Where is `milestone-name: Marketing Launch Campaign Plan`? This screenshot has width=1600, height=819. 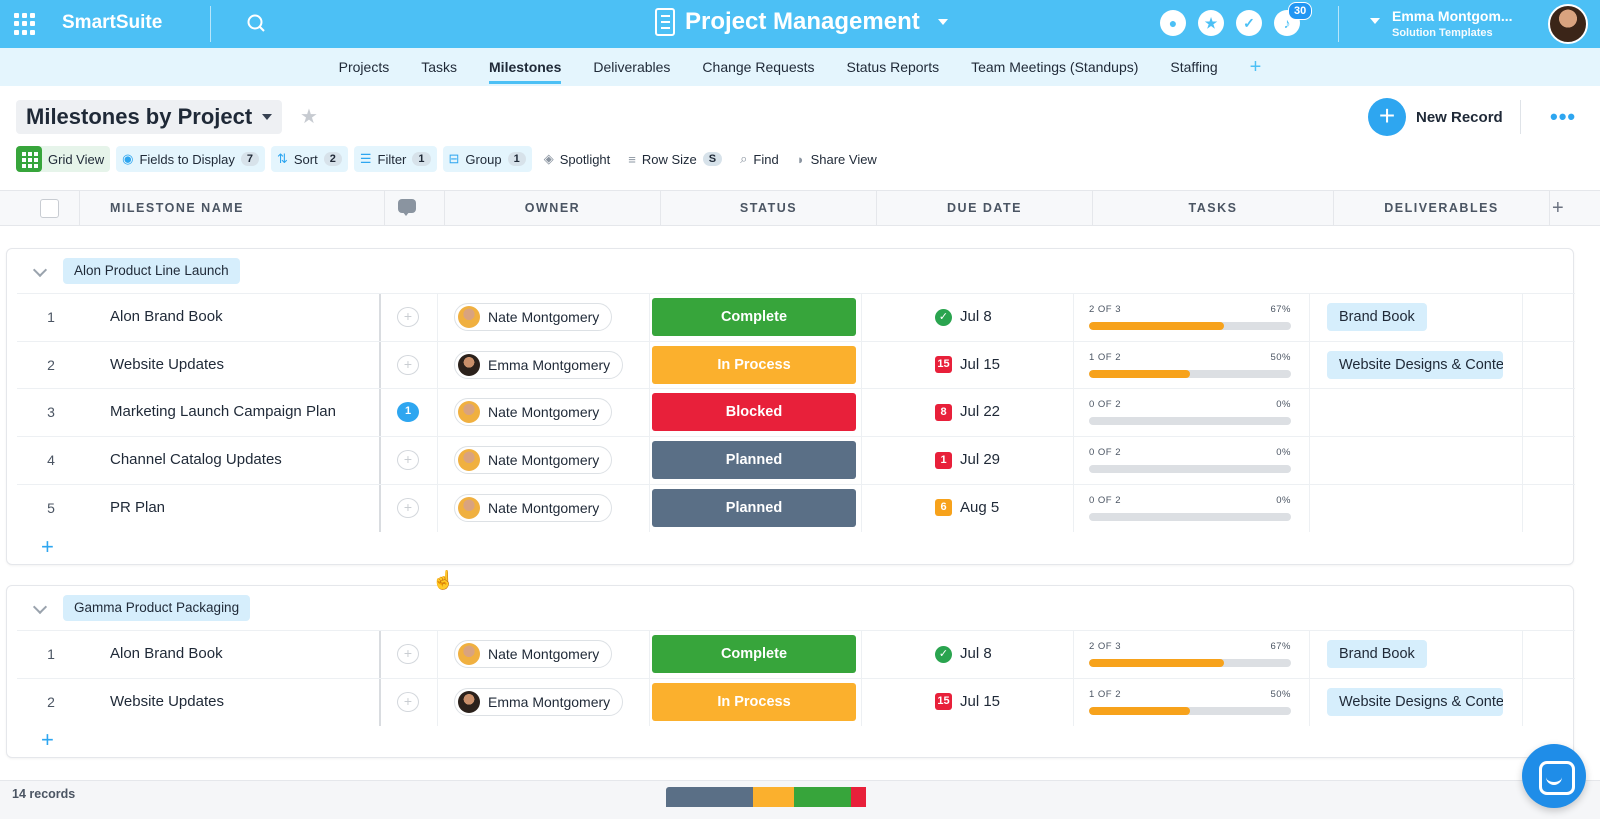
milestone-name: Marketing Launch Campaign Plan is located at coordinates (223, 412).